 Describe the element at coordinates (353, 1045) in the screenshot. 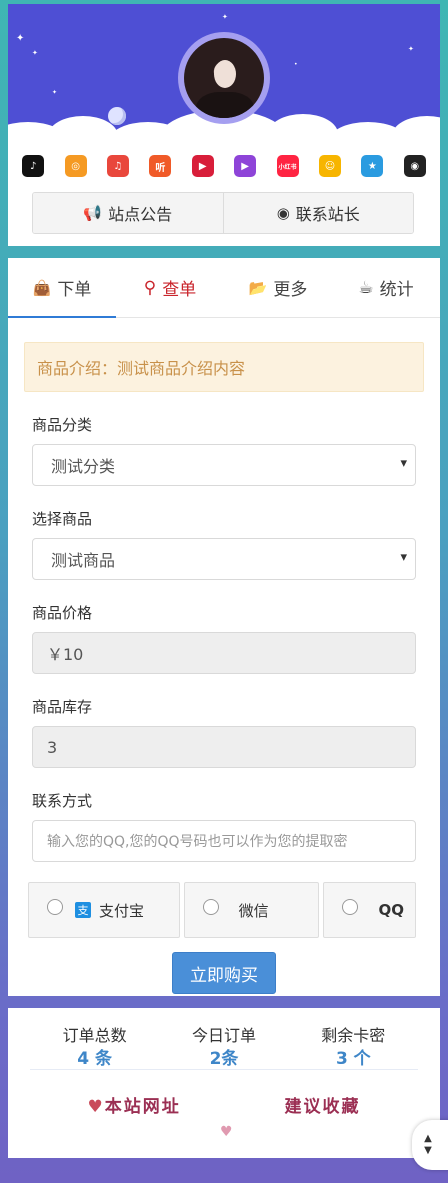

I see `stat-remaining-cards: 剩余卡密 3 个` at that location.